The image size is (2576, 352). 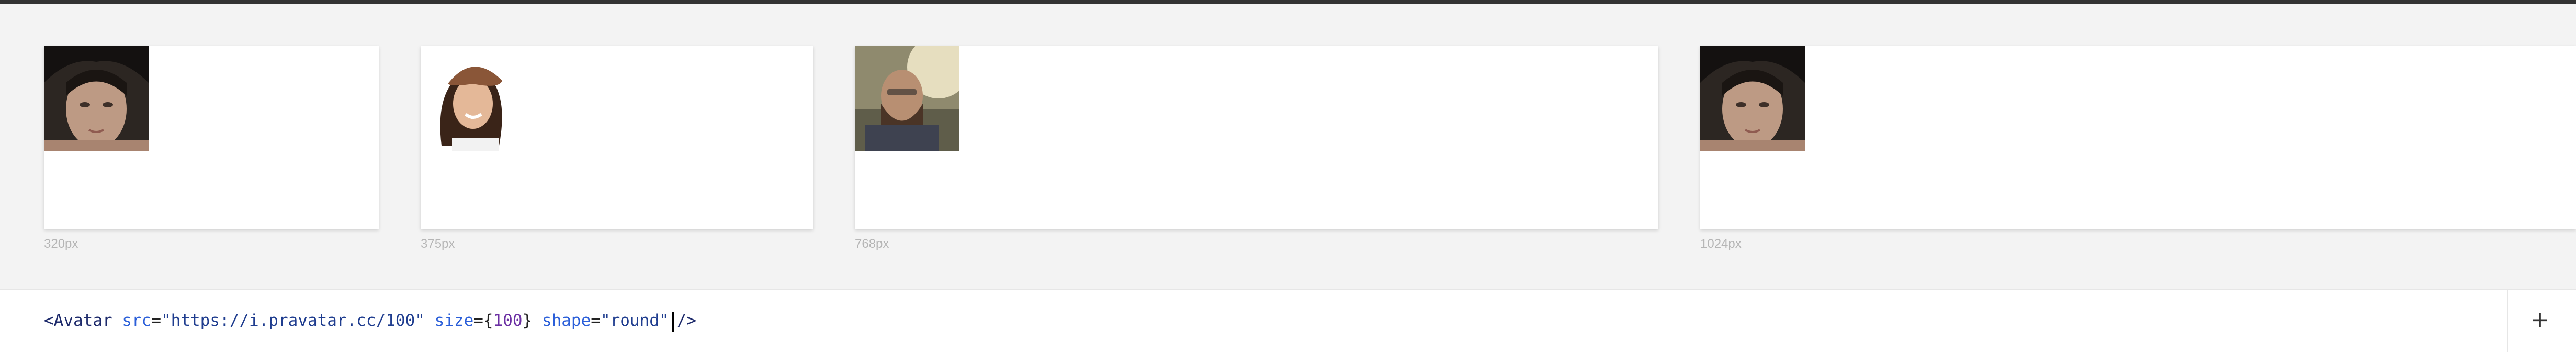 What do you see at coordinates (635, 320) in the screenshot?
I see `code-shape-value: "round"` at bounding box center [635, 320].